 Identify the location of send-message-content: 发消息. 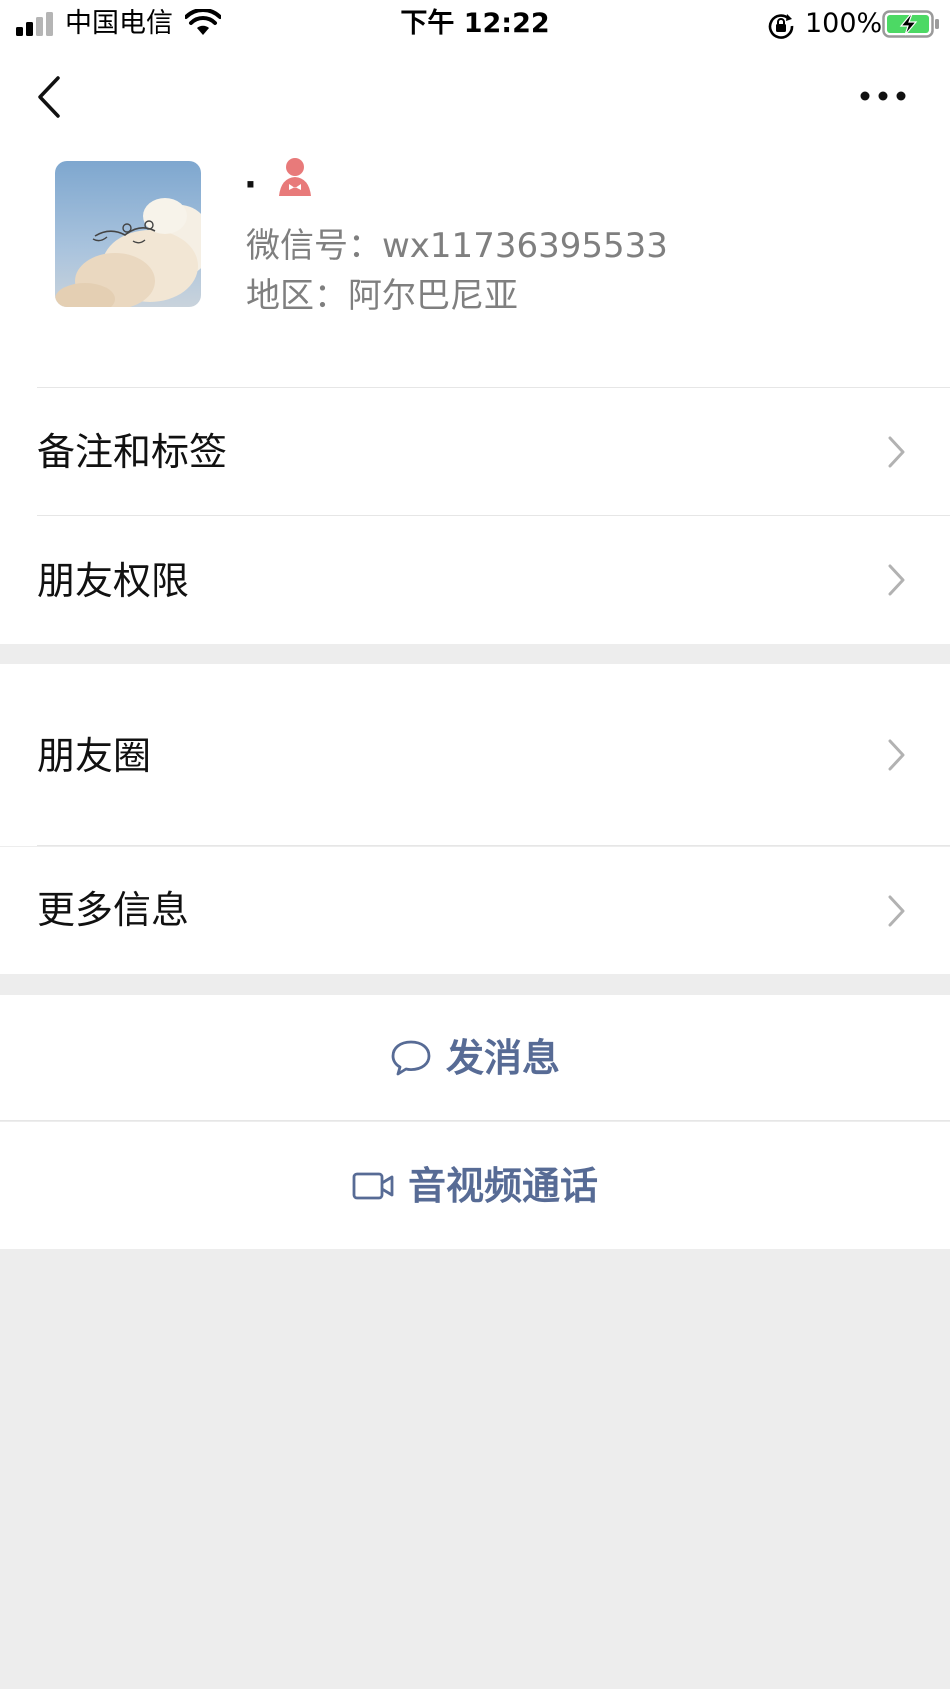
(475, 1058).